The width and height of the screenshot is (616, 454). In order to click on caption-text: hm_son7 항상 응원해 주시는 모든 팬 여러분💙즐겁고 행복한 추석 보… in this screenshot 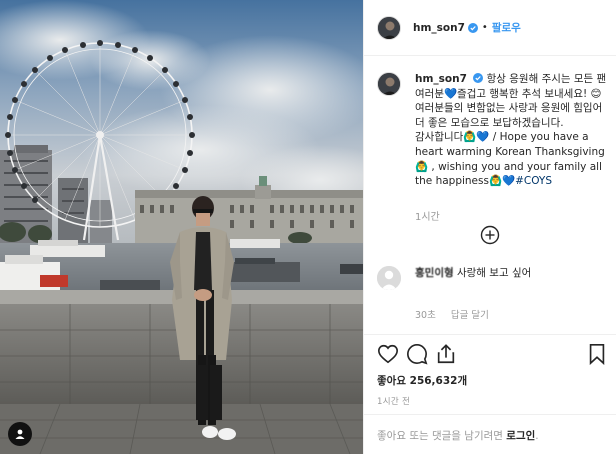, I will do `click(512, 130)`.